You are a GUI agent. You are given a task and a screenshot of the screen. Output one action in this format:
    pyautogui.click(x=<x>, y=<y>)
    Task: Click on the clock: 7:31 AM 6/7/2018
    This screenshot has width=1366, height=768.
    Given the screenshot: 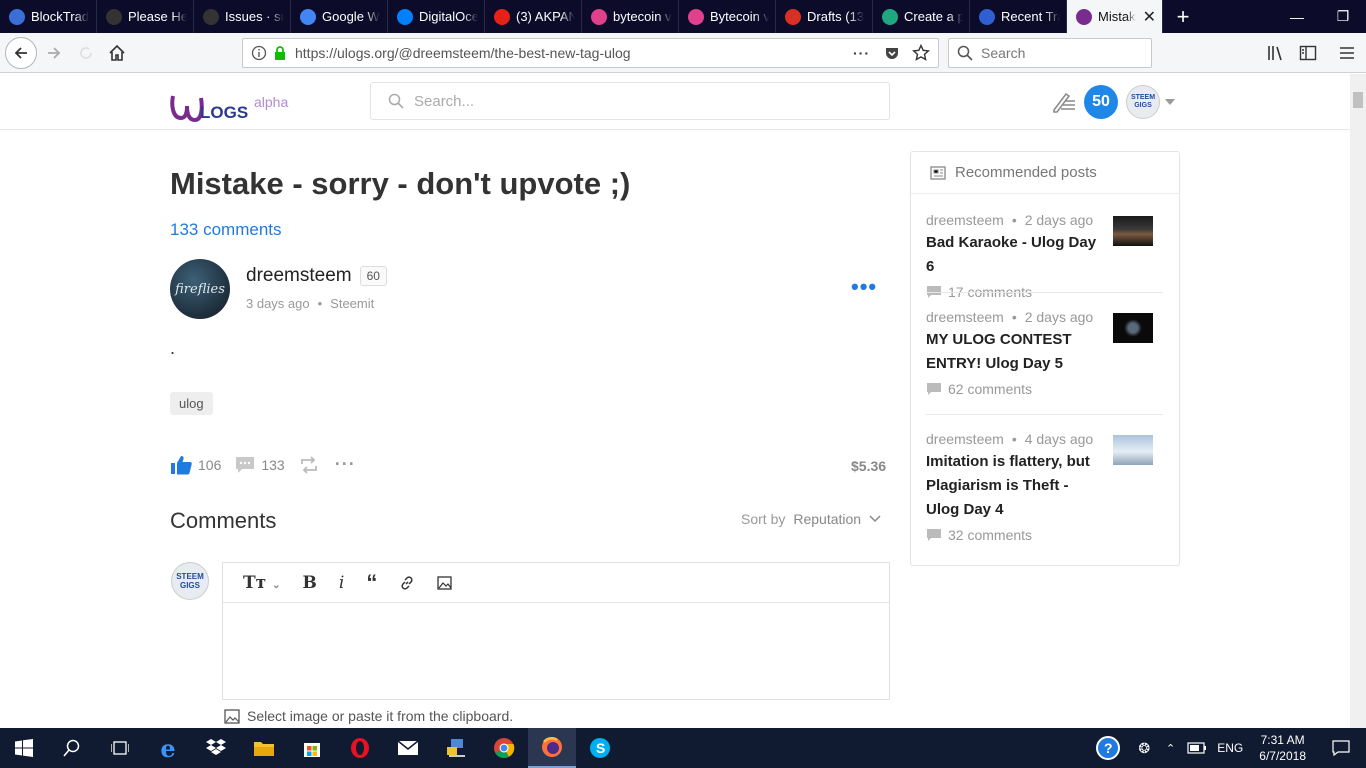 What is the action you would take?
    pyautogui.click(x=1282, y=748)
    